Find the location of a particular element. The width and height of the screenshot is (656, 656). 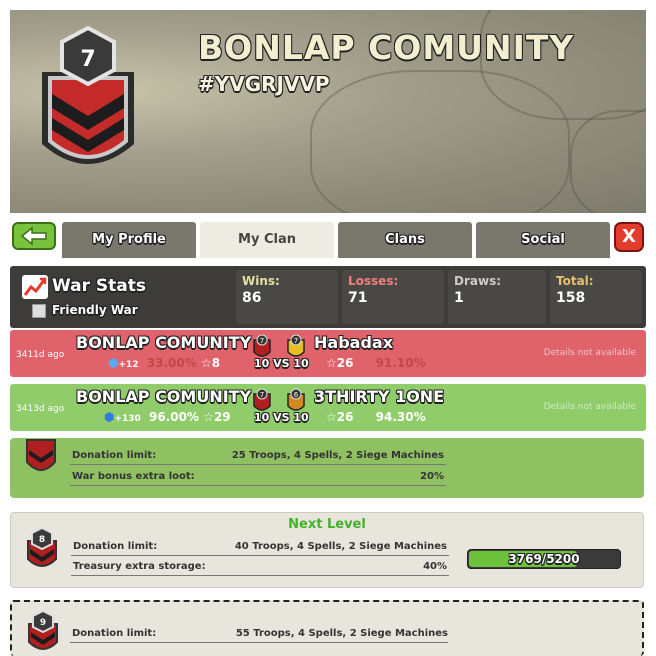

close-icon: X is located at coordinates (629, 236).